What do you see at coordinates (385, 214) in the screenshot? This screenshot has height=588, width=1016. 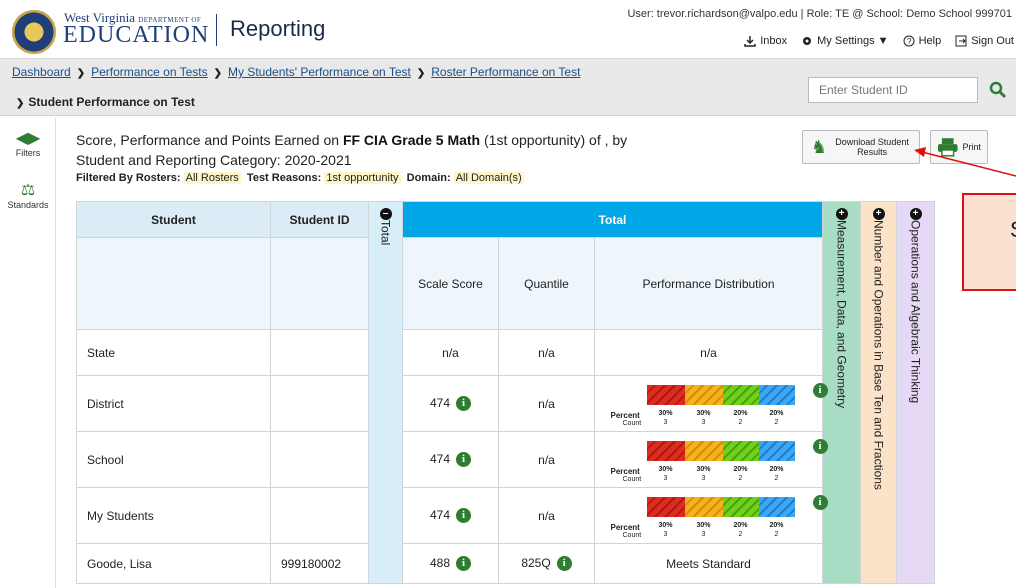 I see `collapse-icon: –` at bounding box center [385, 214].